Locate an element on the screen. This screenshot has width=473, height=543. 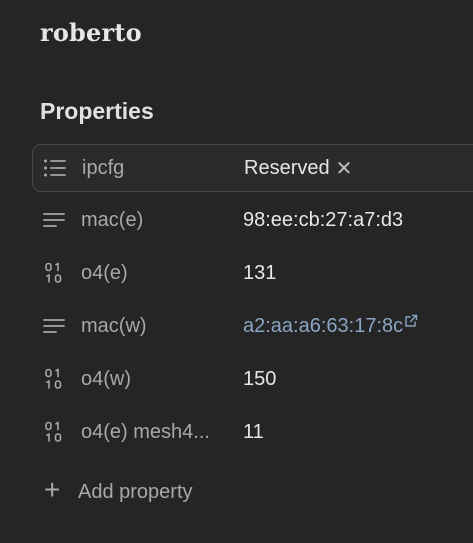
property-row-o4-e: o4(e) 131 is located at coordinates (252, 273).